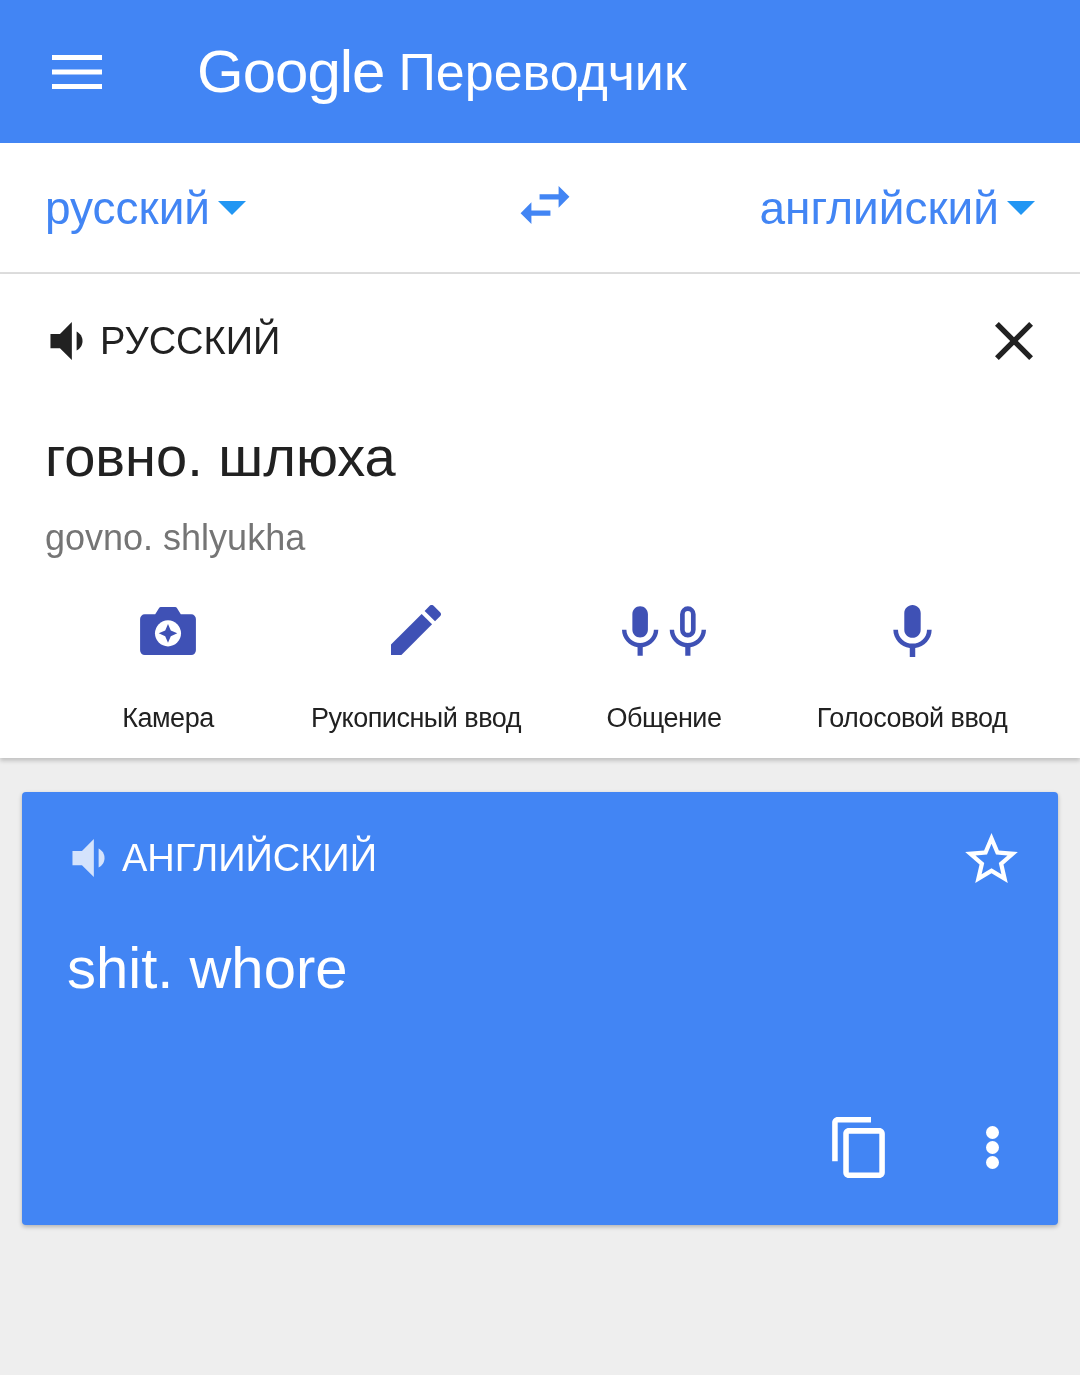 This screenshot has height=1375, width=1080. What do you see at coordinates (207, 968) in the screenshot?
I see `translation-text: shit. whore` at bounding box center [207, 968].